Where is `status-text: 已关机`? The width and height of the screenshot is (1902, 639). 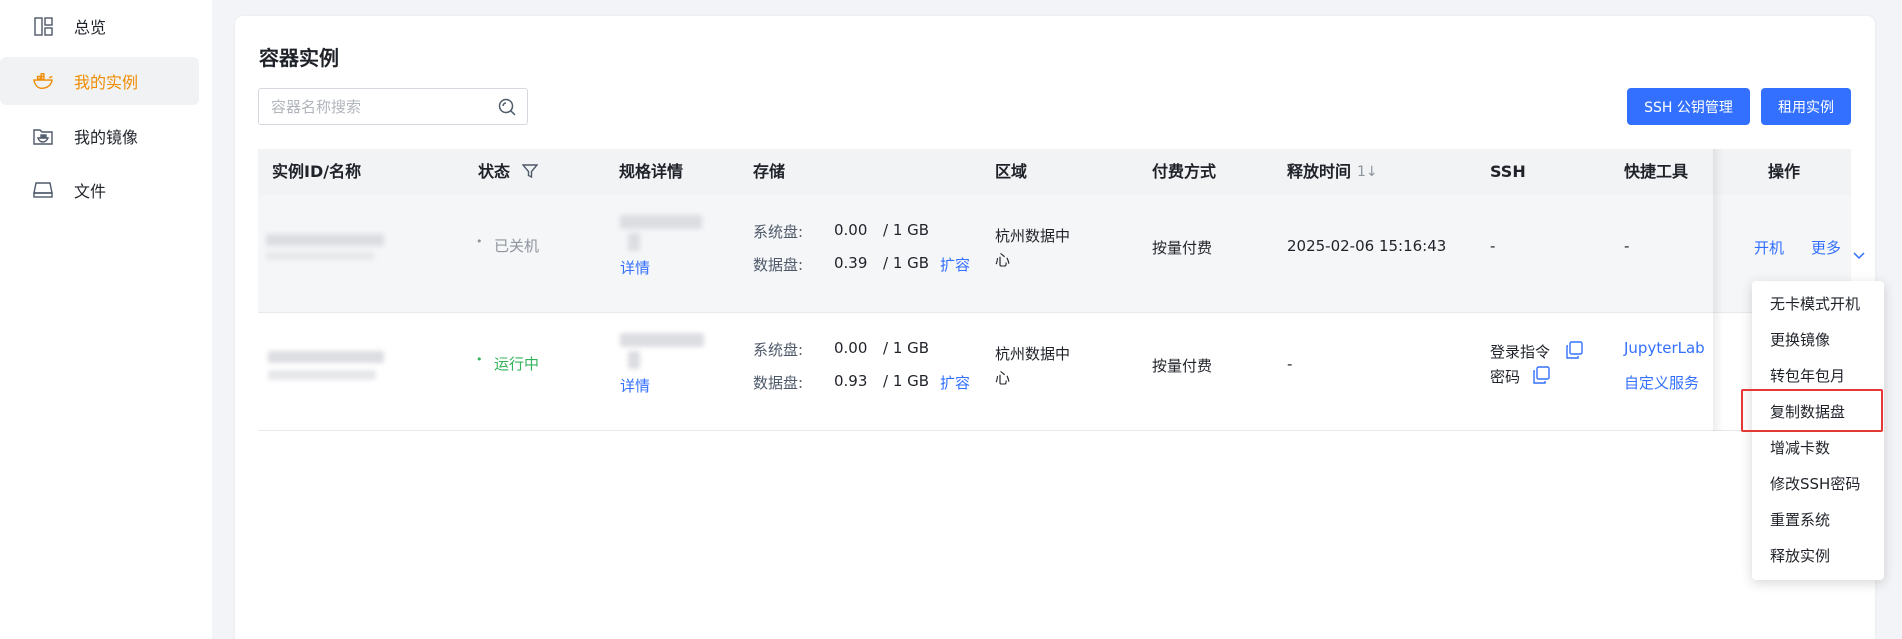
status-text: 已关机 is located at coordinates (517, 246).